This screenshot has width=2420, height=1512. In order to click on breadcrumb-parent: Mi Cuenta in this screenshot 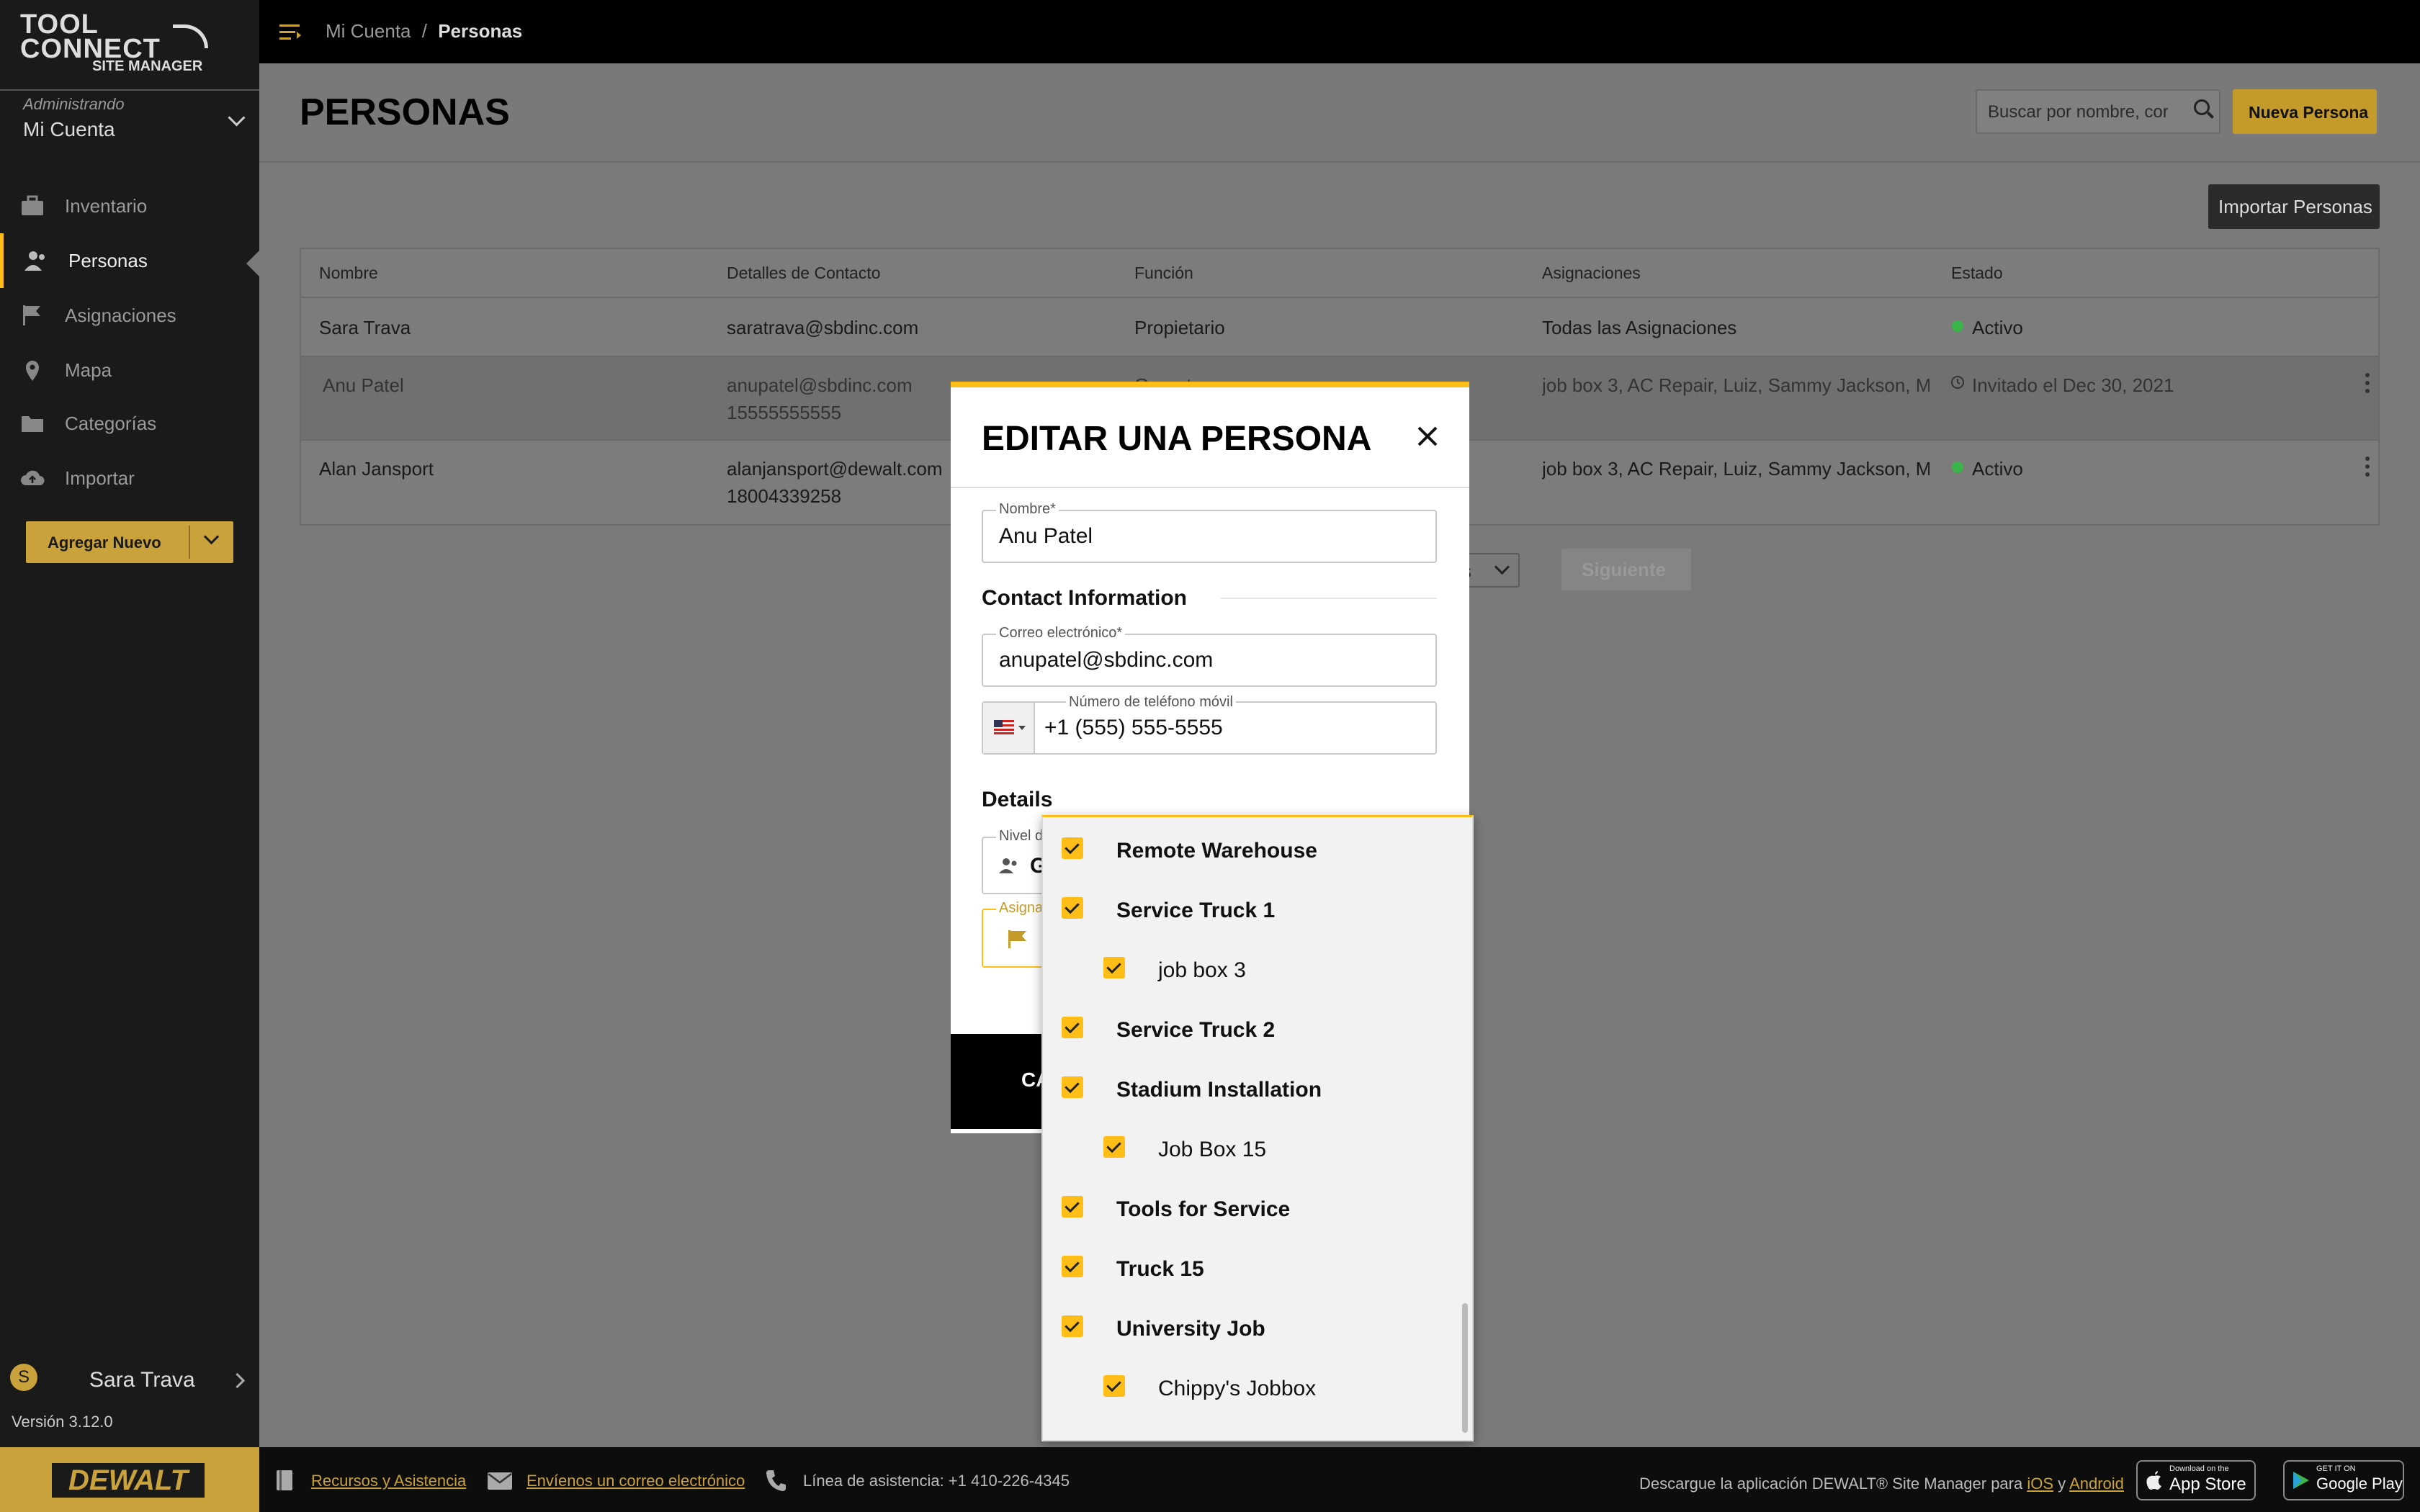, I will do `click(368, 31)`.